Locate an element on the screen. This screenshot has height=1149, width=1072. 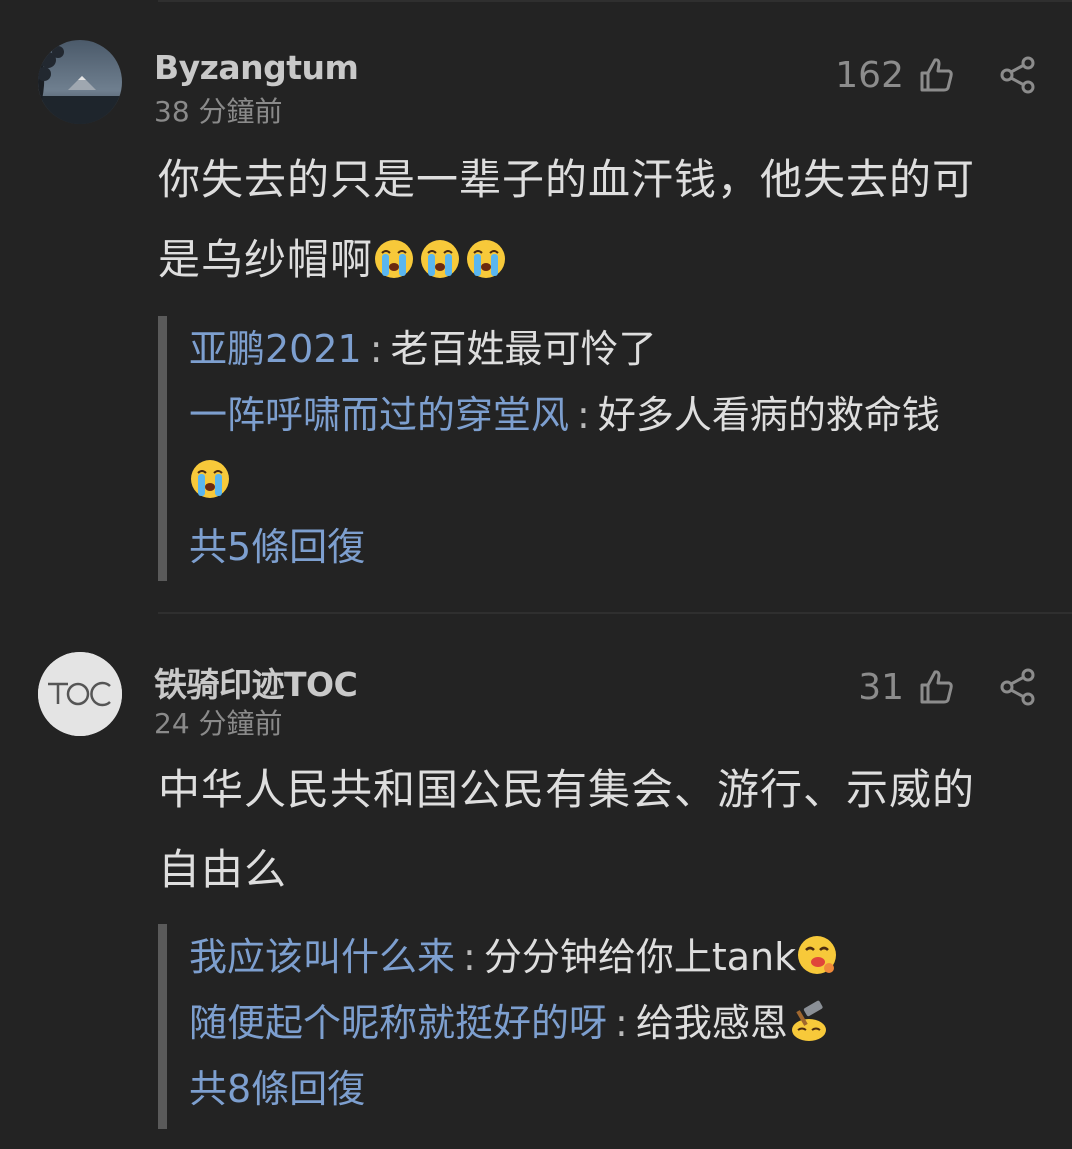
reply-username: 亚鹏2021 is located at coordinates (275, 349).